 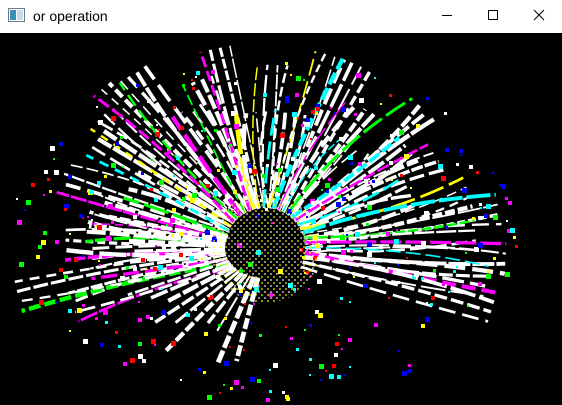 What do you see at coordinates (493, 16) in the screenshot?
I see `maximize-button` at bounding box center [493, 16].